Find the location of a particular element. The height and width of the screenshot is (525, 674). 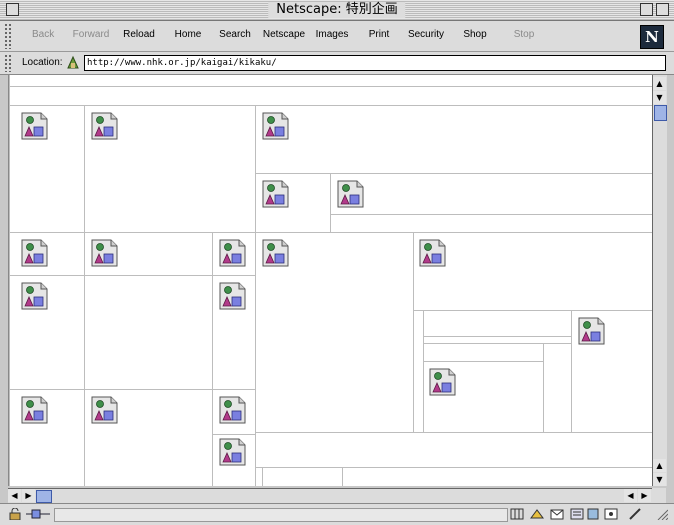

location-grip is located at coordinates (8, 63).